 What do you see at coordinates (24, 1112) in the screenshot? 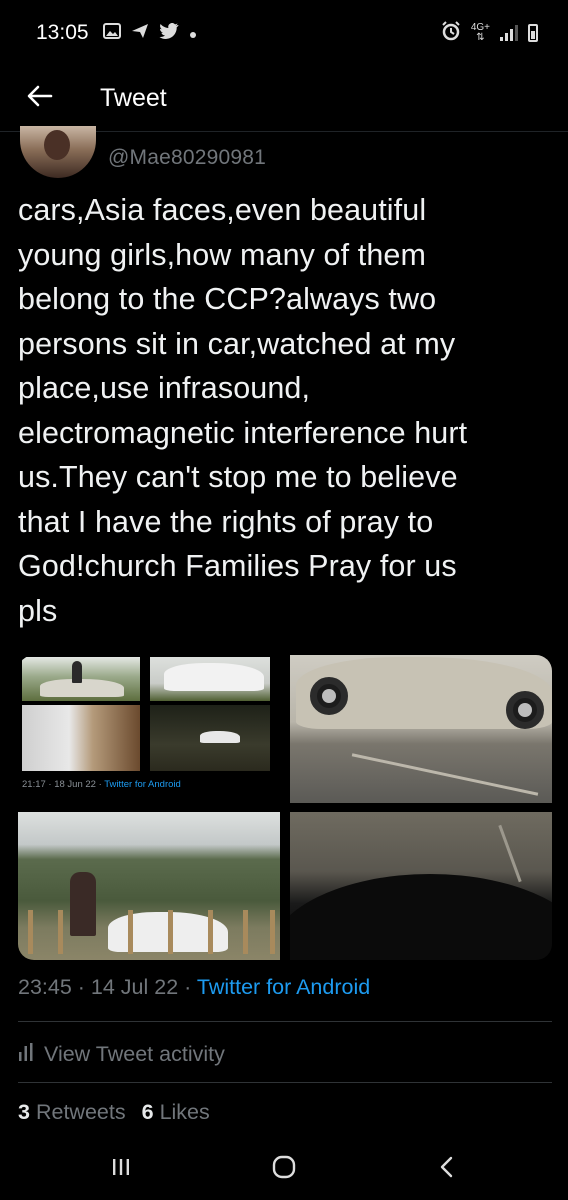
I see `retweets-count: 3` at bounding box center [24, 1112].